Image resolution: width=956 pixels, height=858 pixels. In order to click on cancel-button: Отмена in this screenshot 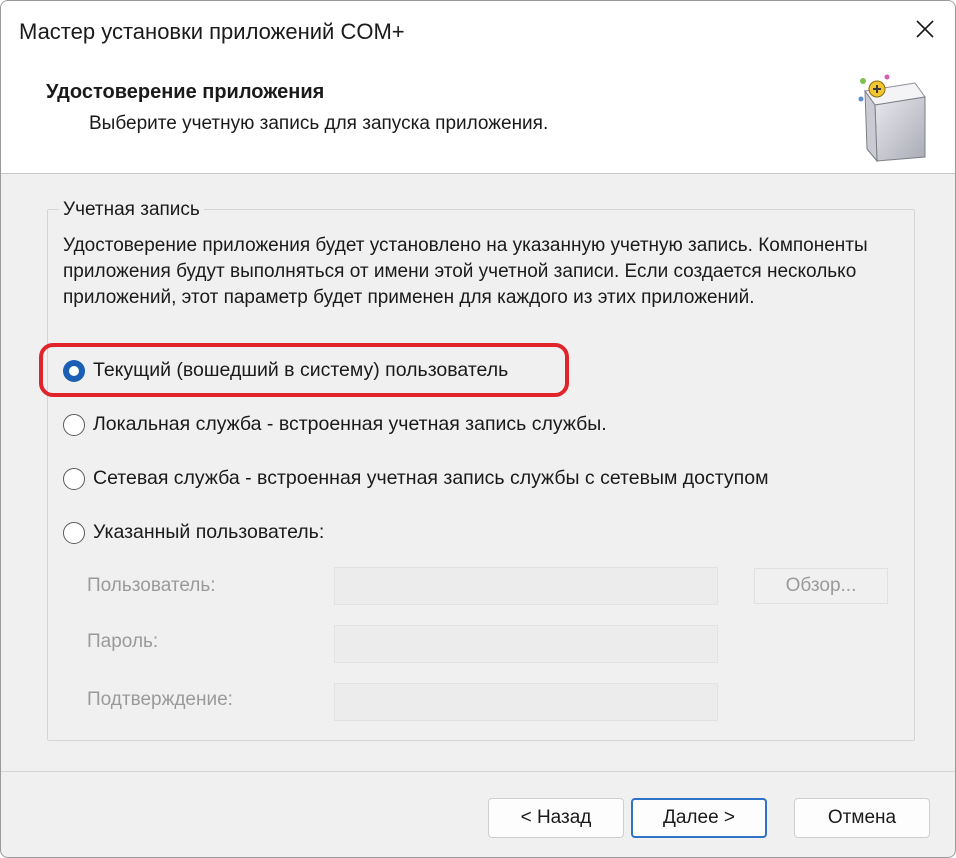, I will do `click(862, 818)`.